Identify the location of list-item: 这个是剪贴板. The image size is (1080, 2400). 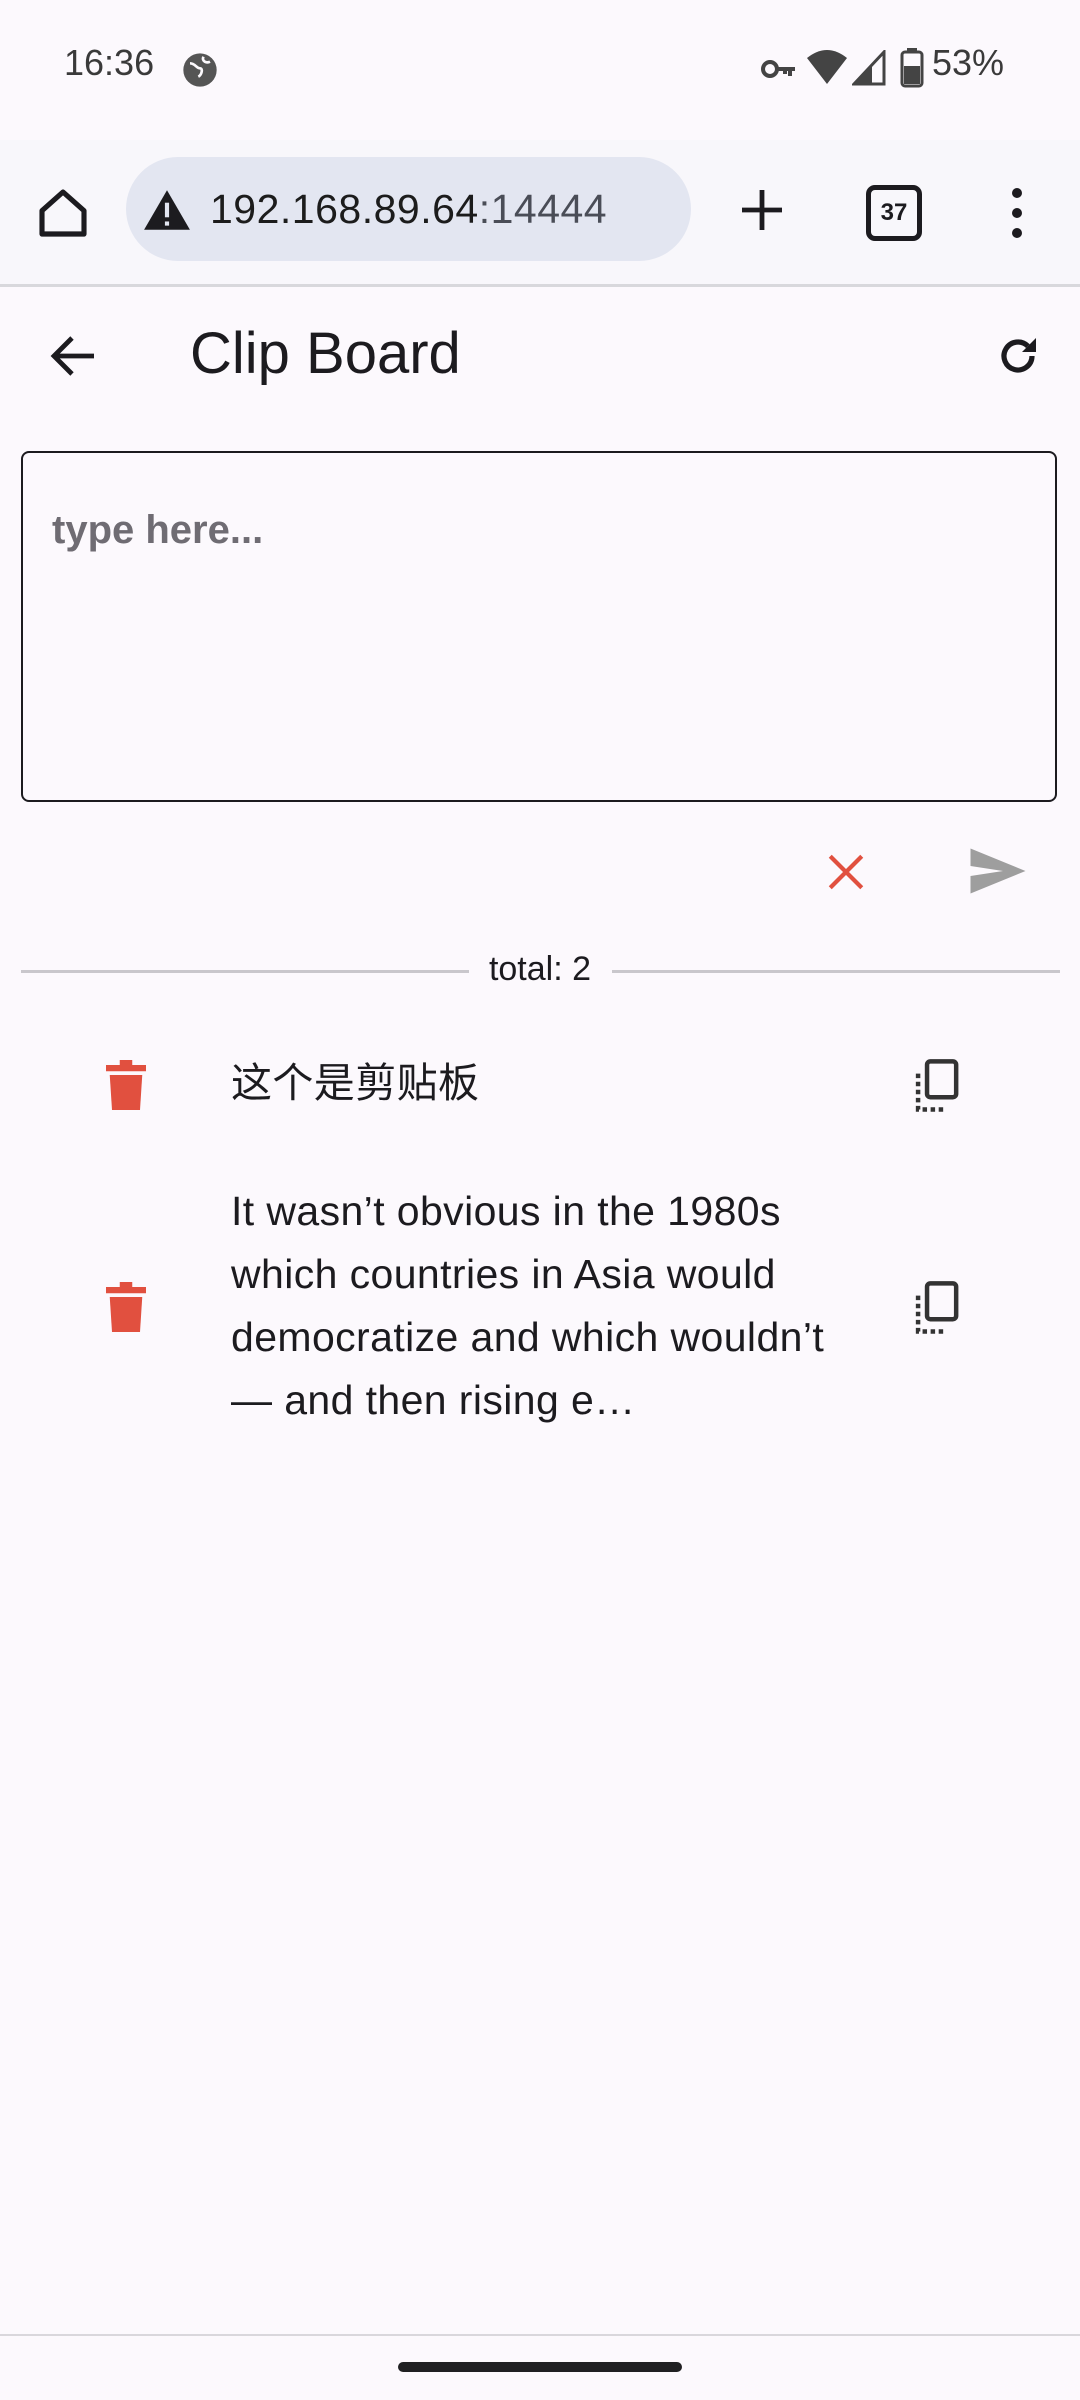
(540, 1085).